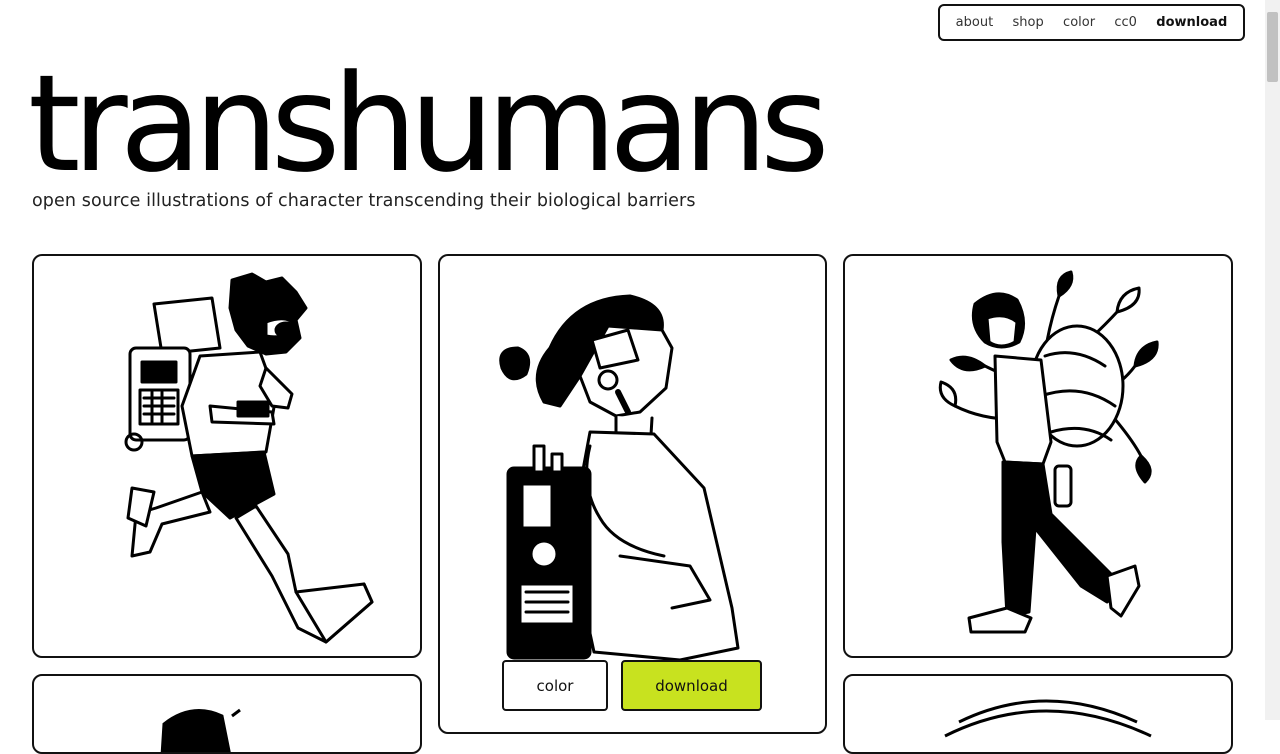 This screenshot has width=1280, height=754. What do you see at coordinates (1272, 47) in the screenshot?
I see `scrollbar-thumb` at bounding box center [1272, 47].